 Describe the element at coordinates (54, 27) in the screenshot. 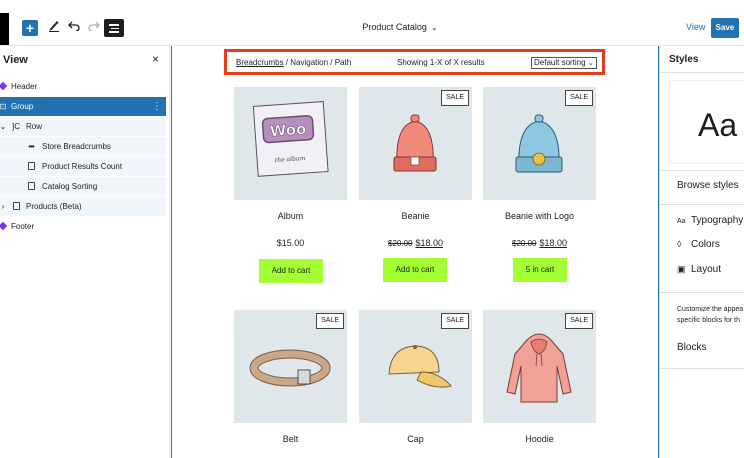

I see `edit-tool-icon` at that location.